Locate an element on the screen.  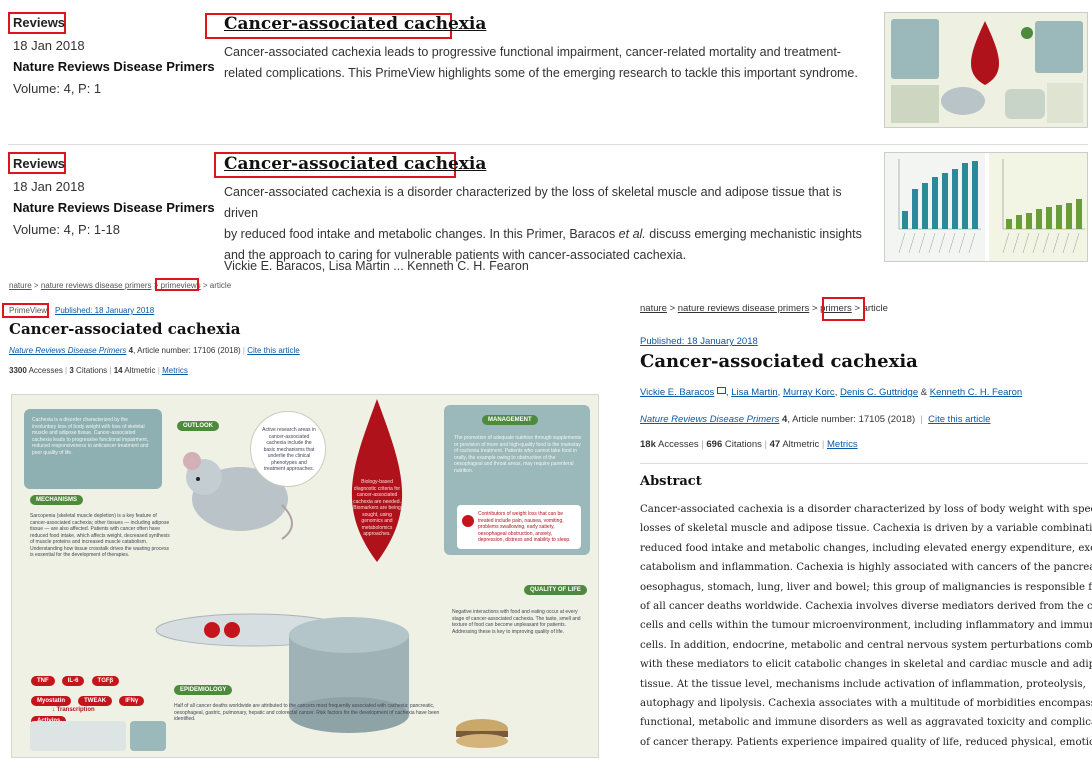
author-link: Vickie E. Baracos is located at coordinates (677, 392).